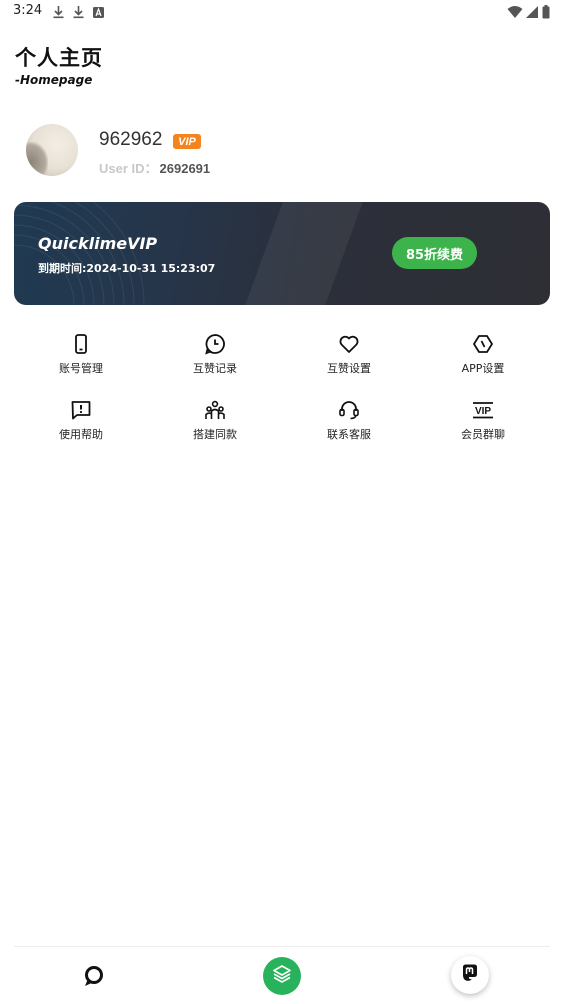  What do you see at coordinates (81, 368) in the screenshot?
I see `menu-item-label: 账号管理` at bounding box center [81, 368].